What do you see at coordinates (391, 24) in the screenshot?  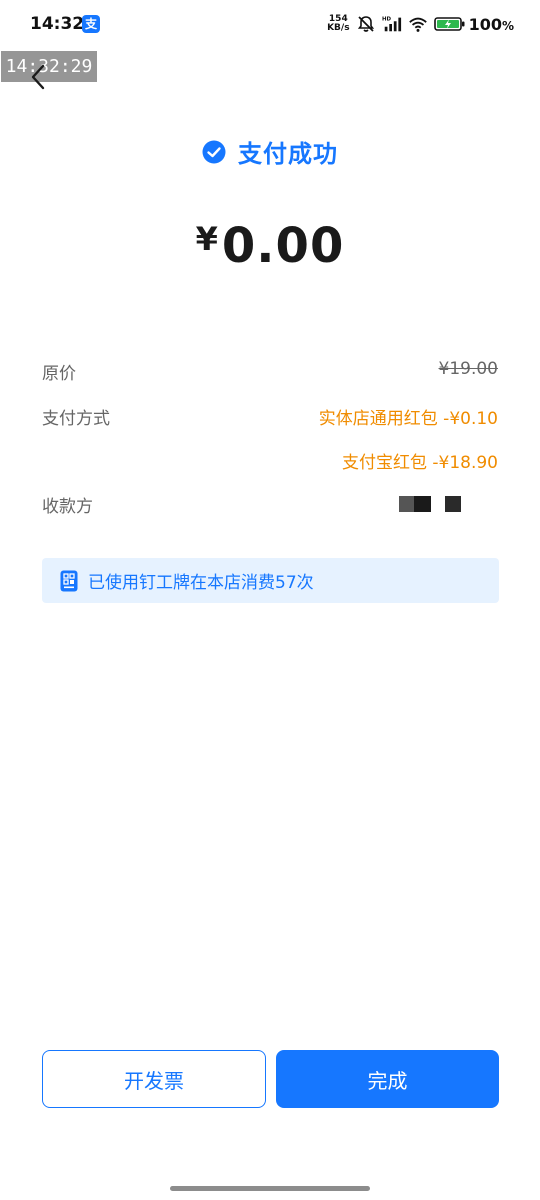 I see `cellular-signal-icon: HD` at bounding box center [391, 24].